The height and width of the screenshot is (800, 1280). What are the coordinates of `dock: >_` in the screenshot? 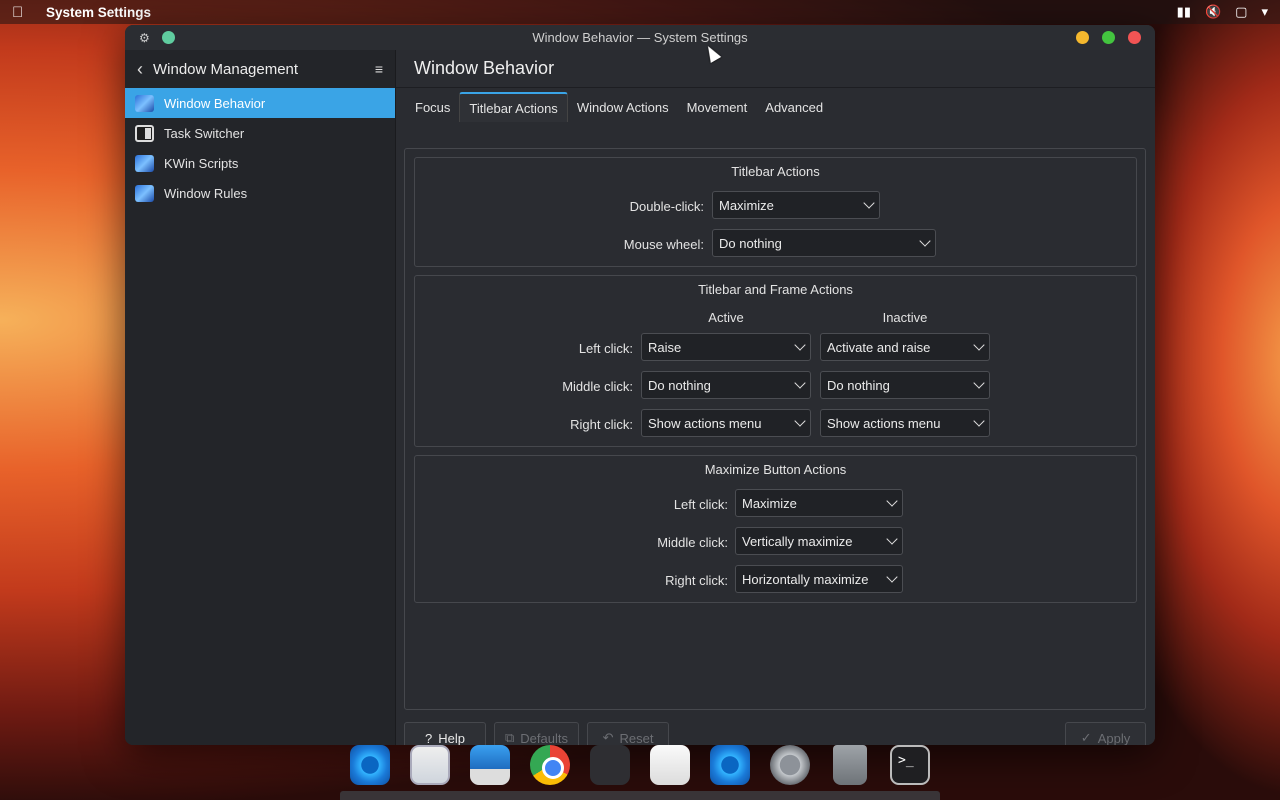 It's located at (640, 765).